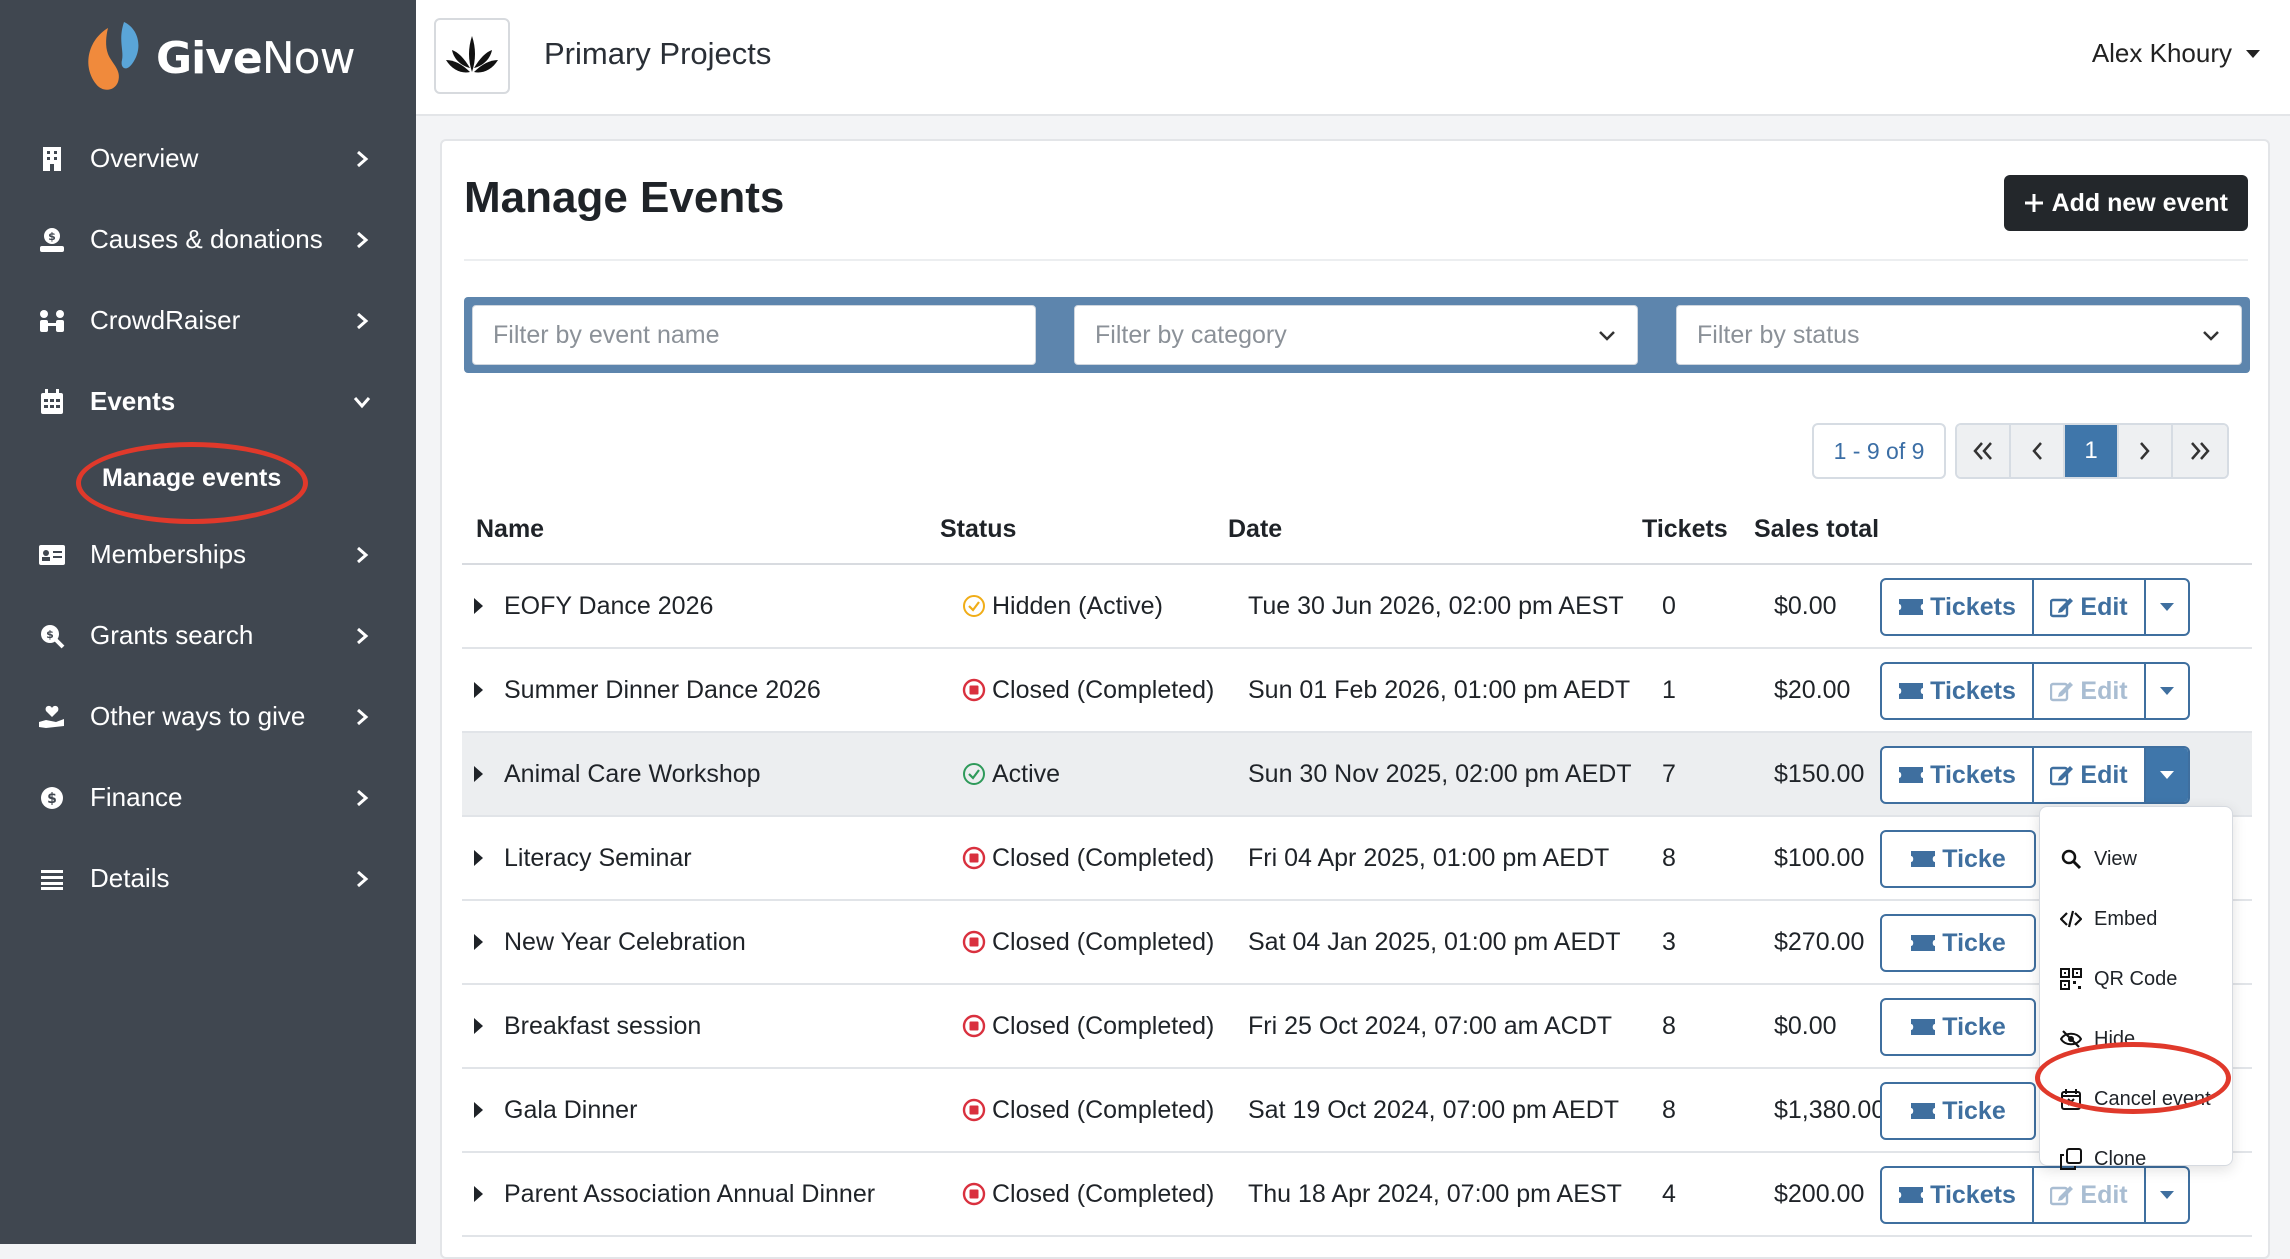 This screenshot has height=1259, width=2290. Describe the element at coordinates (1439, 689) in the screenshot. I see `event-date: Sun 01 Feb 2026, 01:00 pm AEDT` at that location.